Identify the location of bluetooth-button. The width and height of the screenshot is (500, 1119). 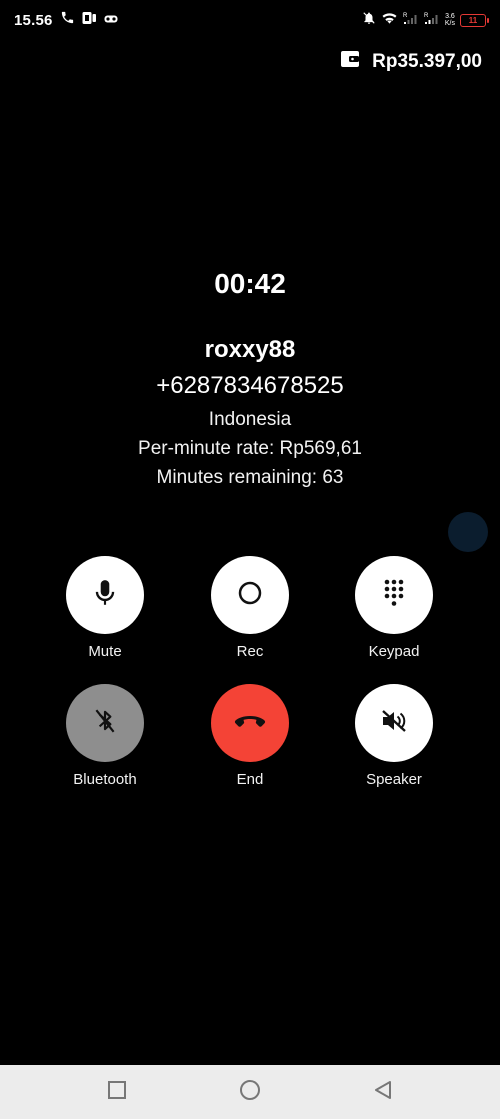
(105, 723).